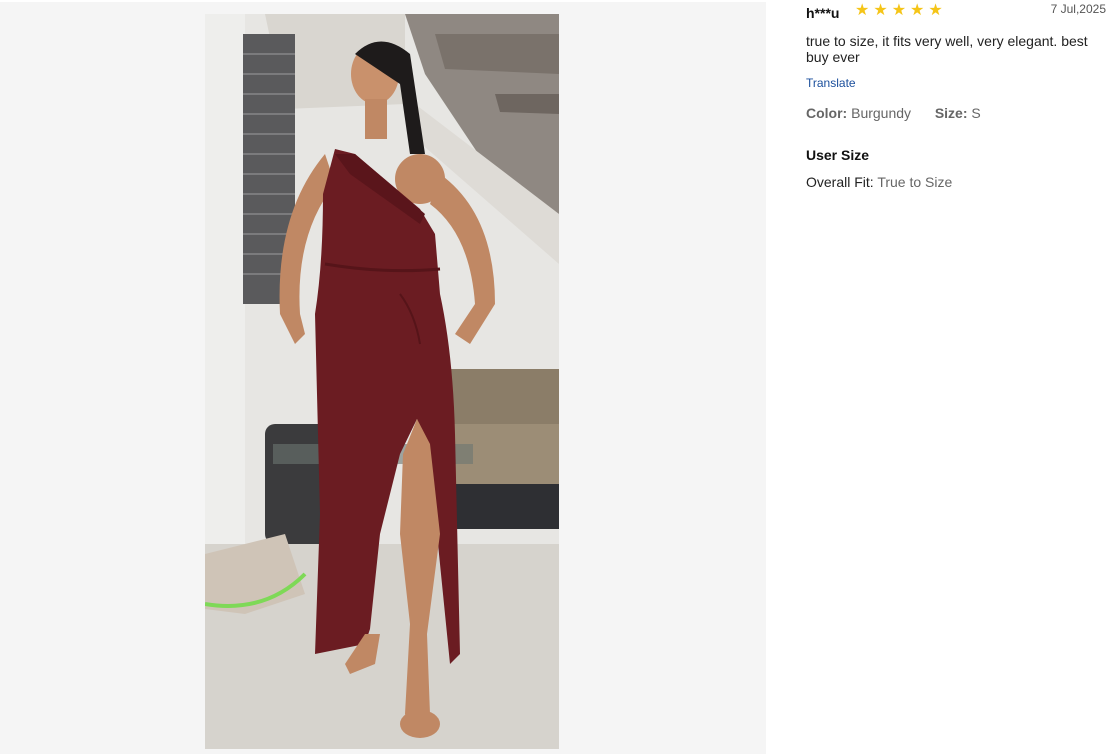 Image resolution: width=1113 pixels, height=754 pixels. Describe the element at coordinates (951, 113) in the screenshot. I see `size-label: Size:` at that location.